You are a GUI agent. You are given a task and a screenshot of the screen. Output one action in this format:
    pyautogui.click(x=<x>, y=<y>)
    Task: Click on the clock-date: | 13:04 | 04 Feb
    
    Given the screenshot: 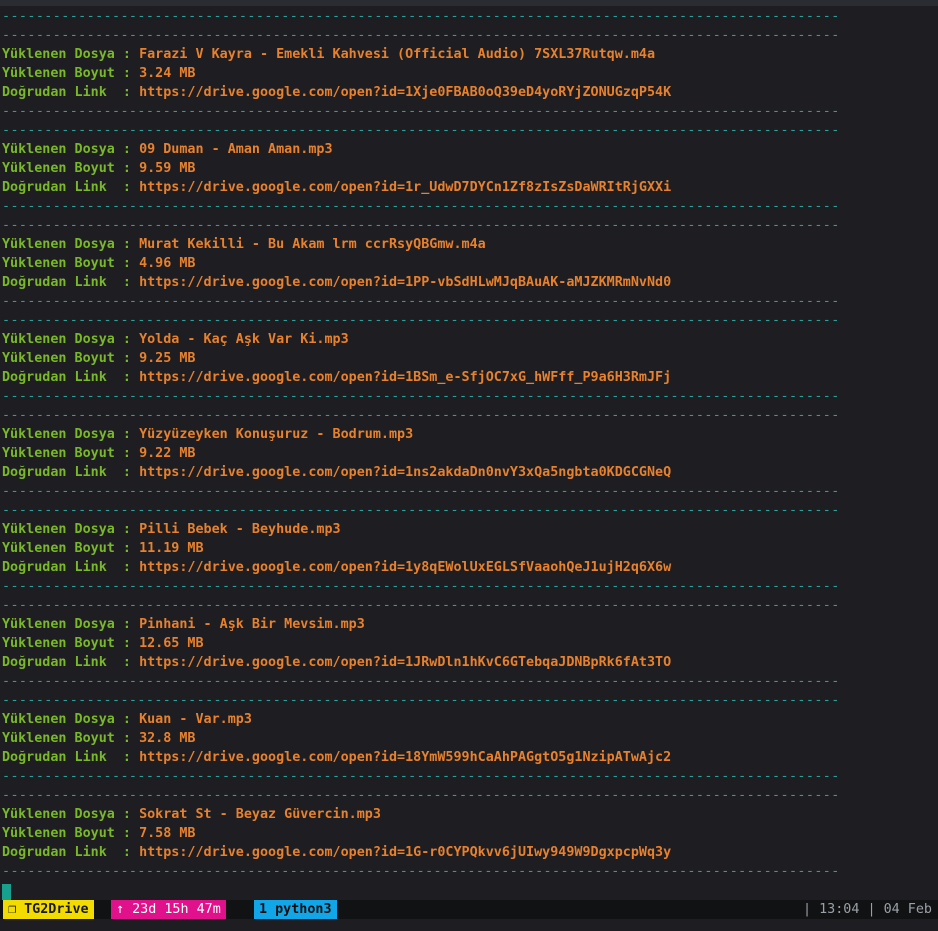 What is the action you would take?
    pyautogui.click(x=867, y=909)
    